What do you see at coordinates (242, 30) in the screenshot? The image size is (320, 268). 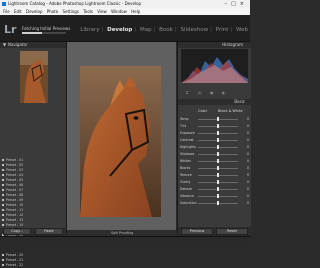 I see `module-web: Web` at bounding box center [242, 30].